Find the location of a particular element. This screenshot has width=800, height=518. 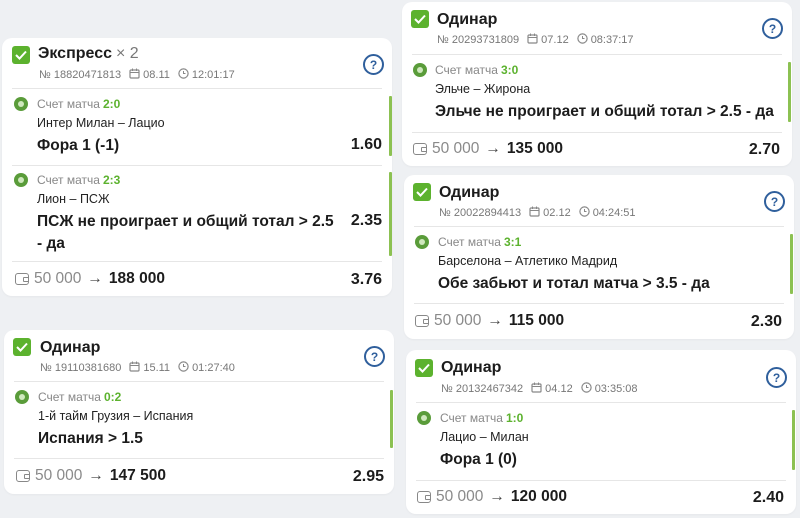

bet-number: № 20132467342 is located at coordinates (482, 389).